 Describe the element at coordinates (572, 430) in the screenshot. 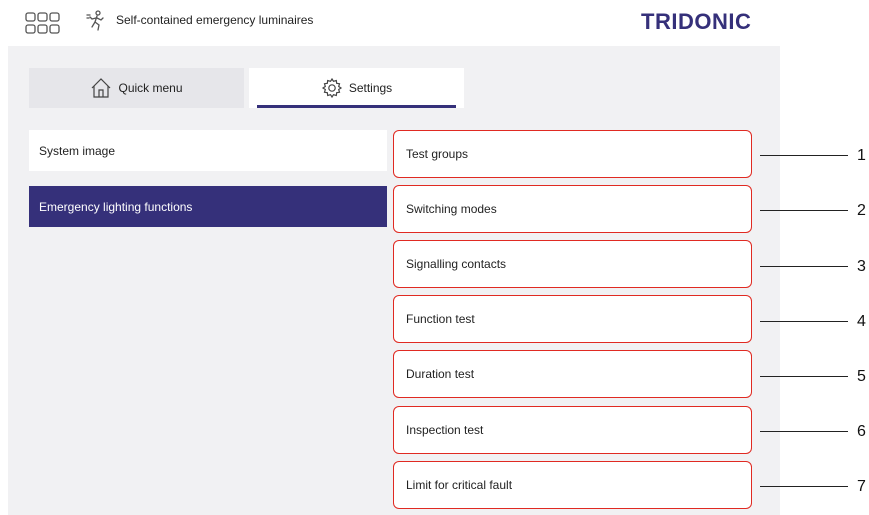

I see `menu-item-inspection-test: Inspection test` at that location.